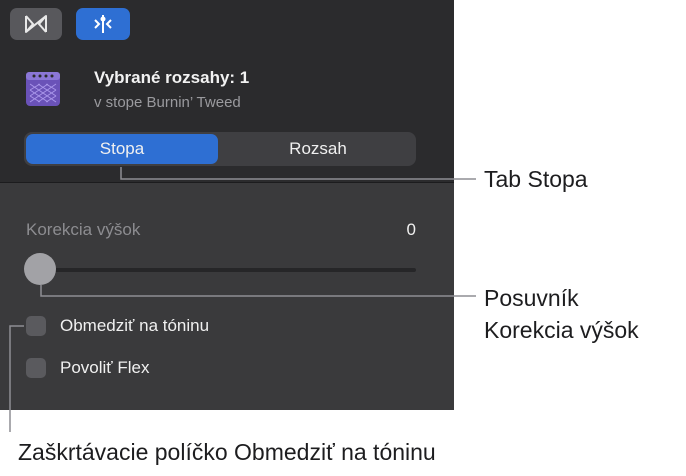  Describe the element at coordinates (258, 291) in the screenshot. I see `callout-line-slider` at that location.